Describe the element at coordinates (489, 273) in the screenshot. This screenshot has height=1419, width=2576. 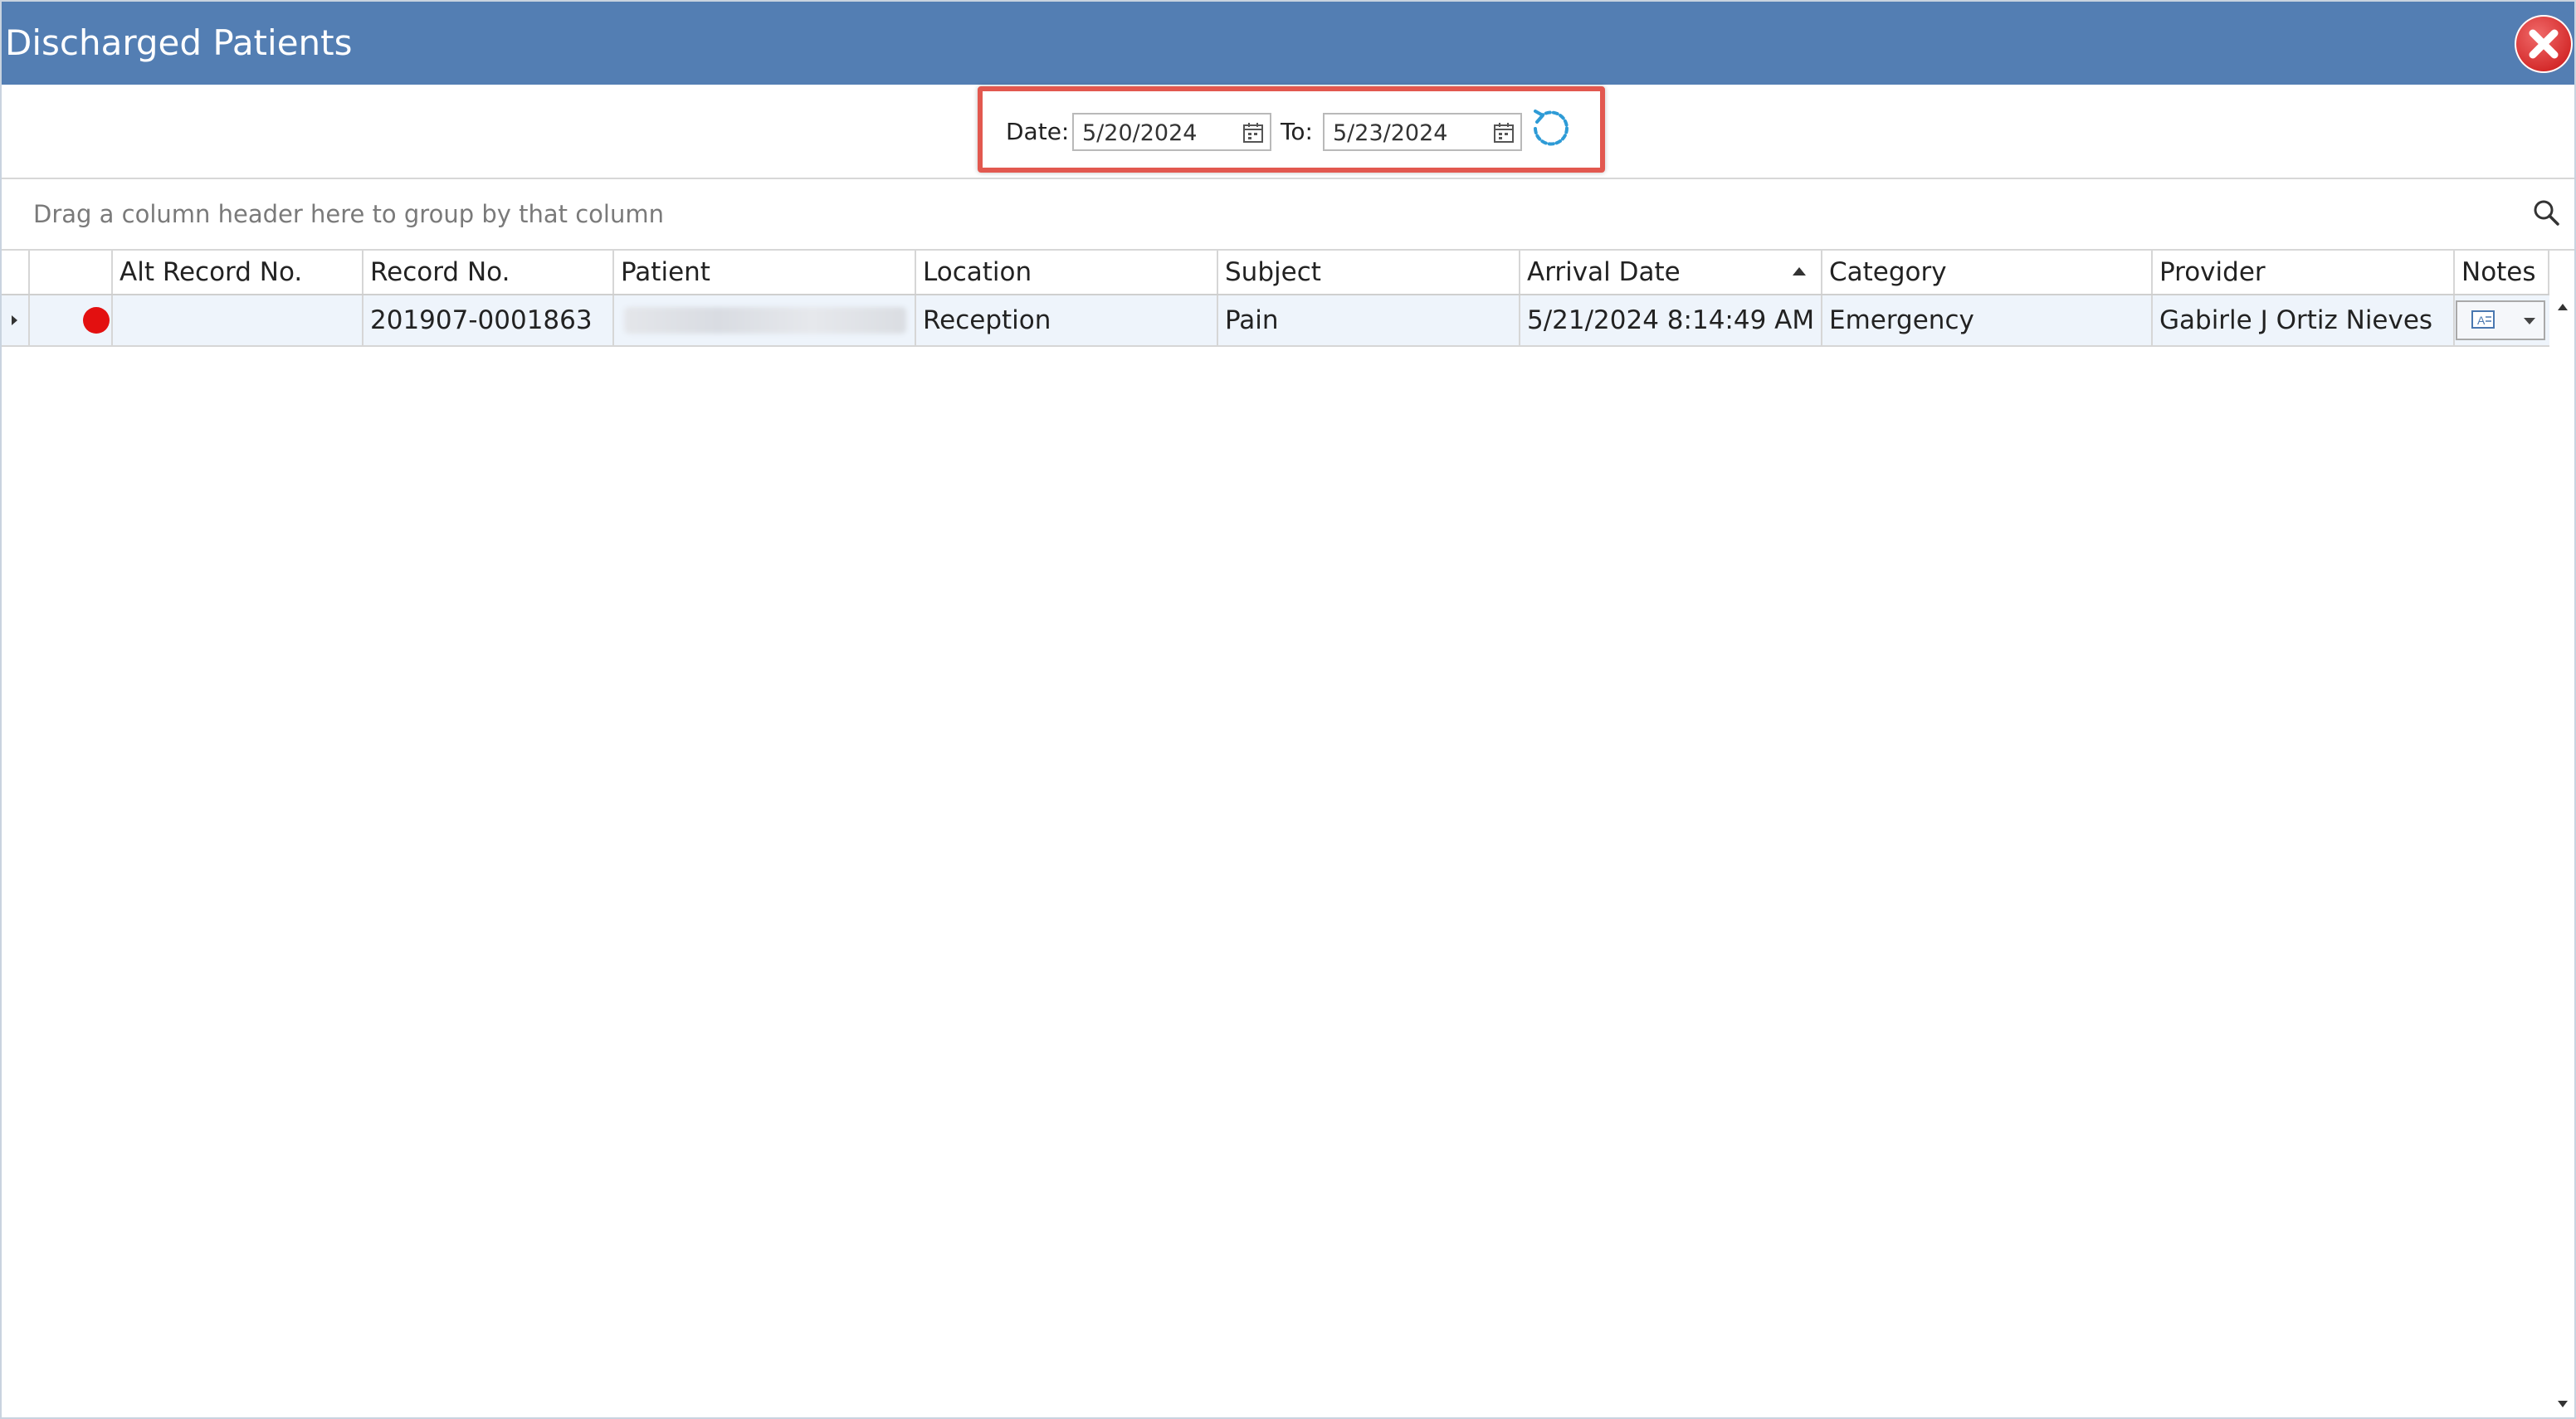
I see `column-header-record-no: Record No.` at that location.